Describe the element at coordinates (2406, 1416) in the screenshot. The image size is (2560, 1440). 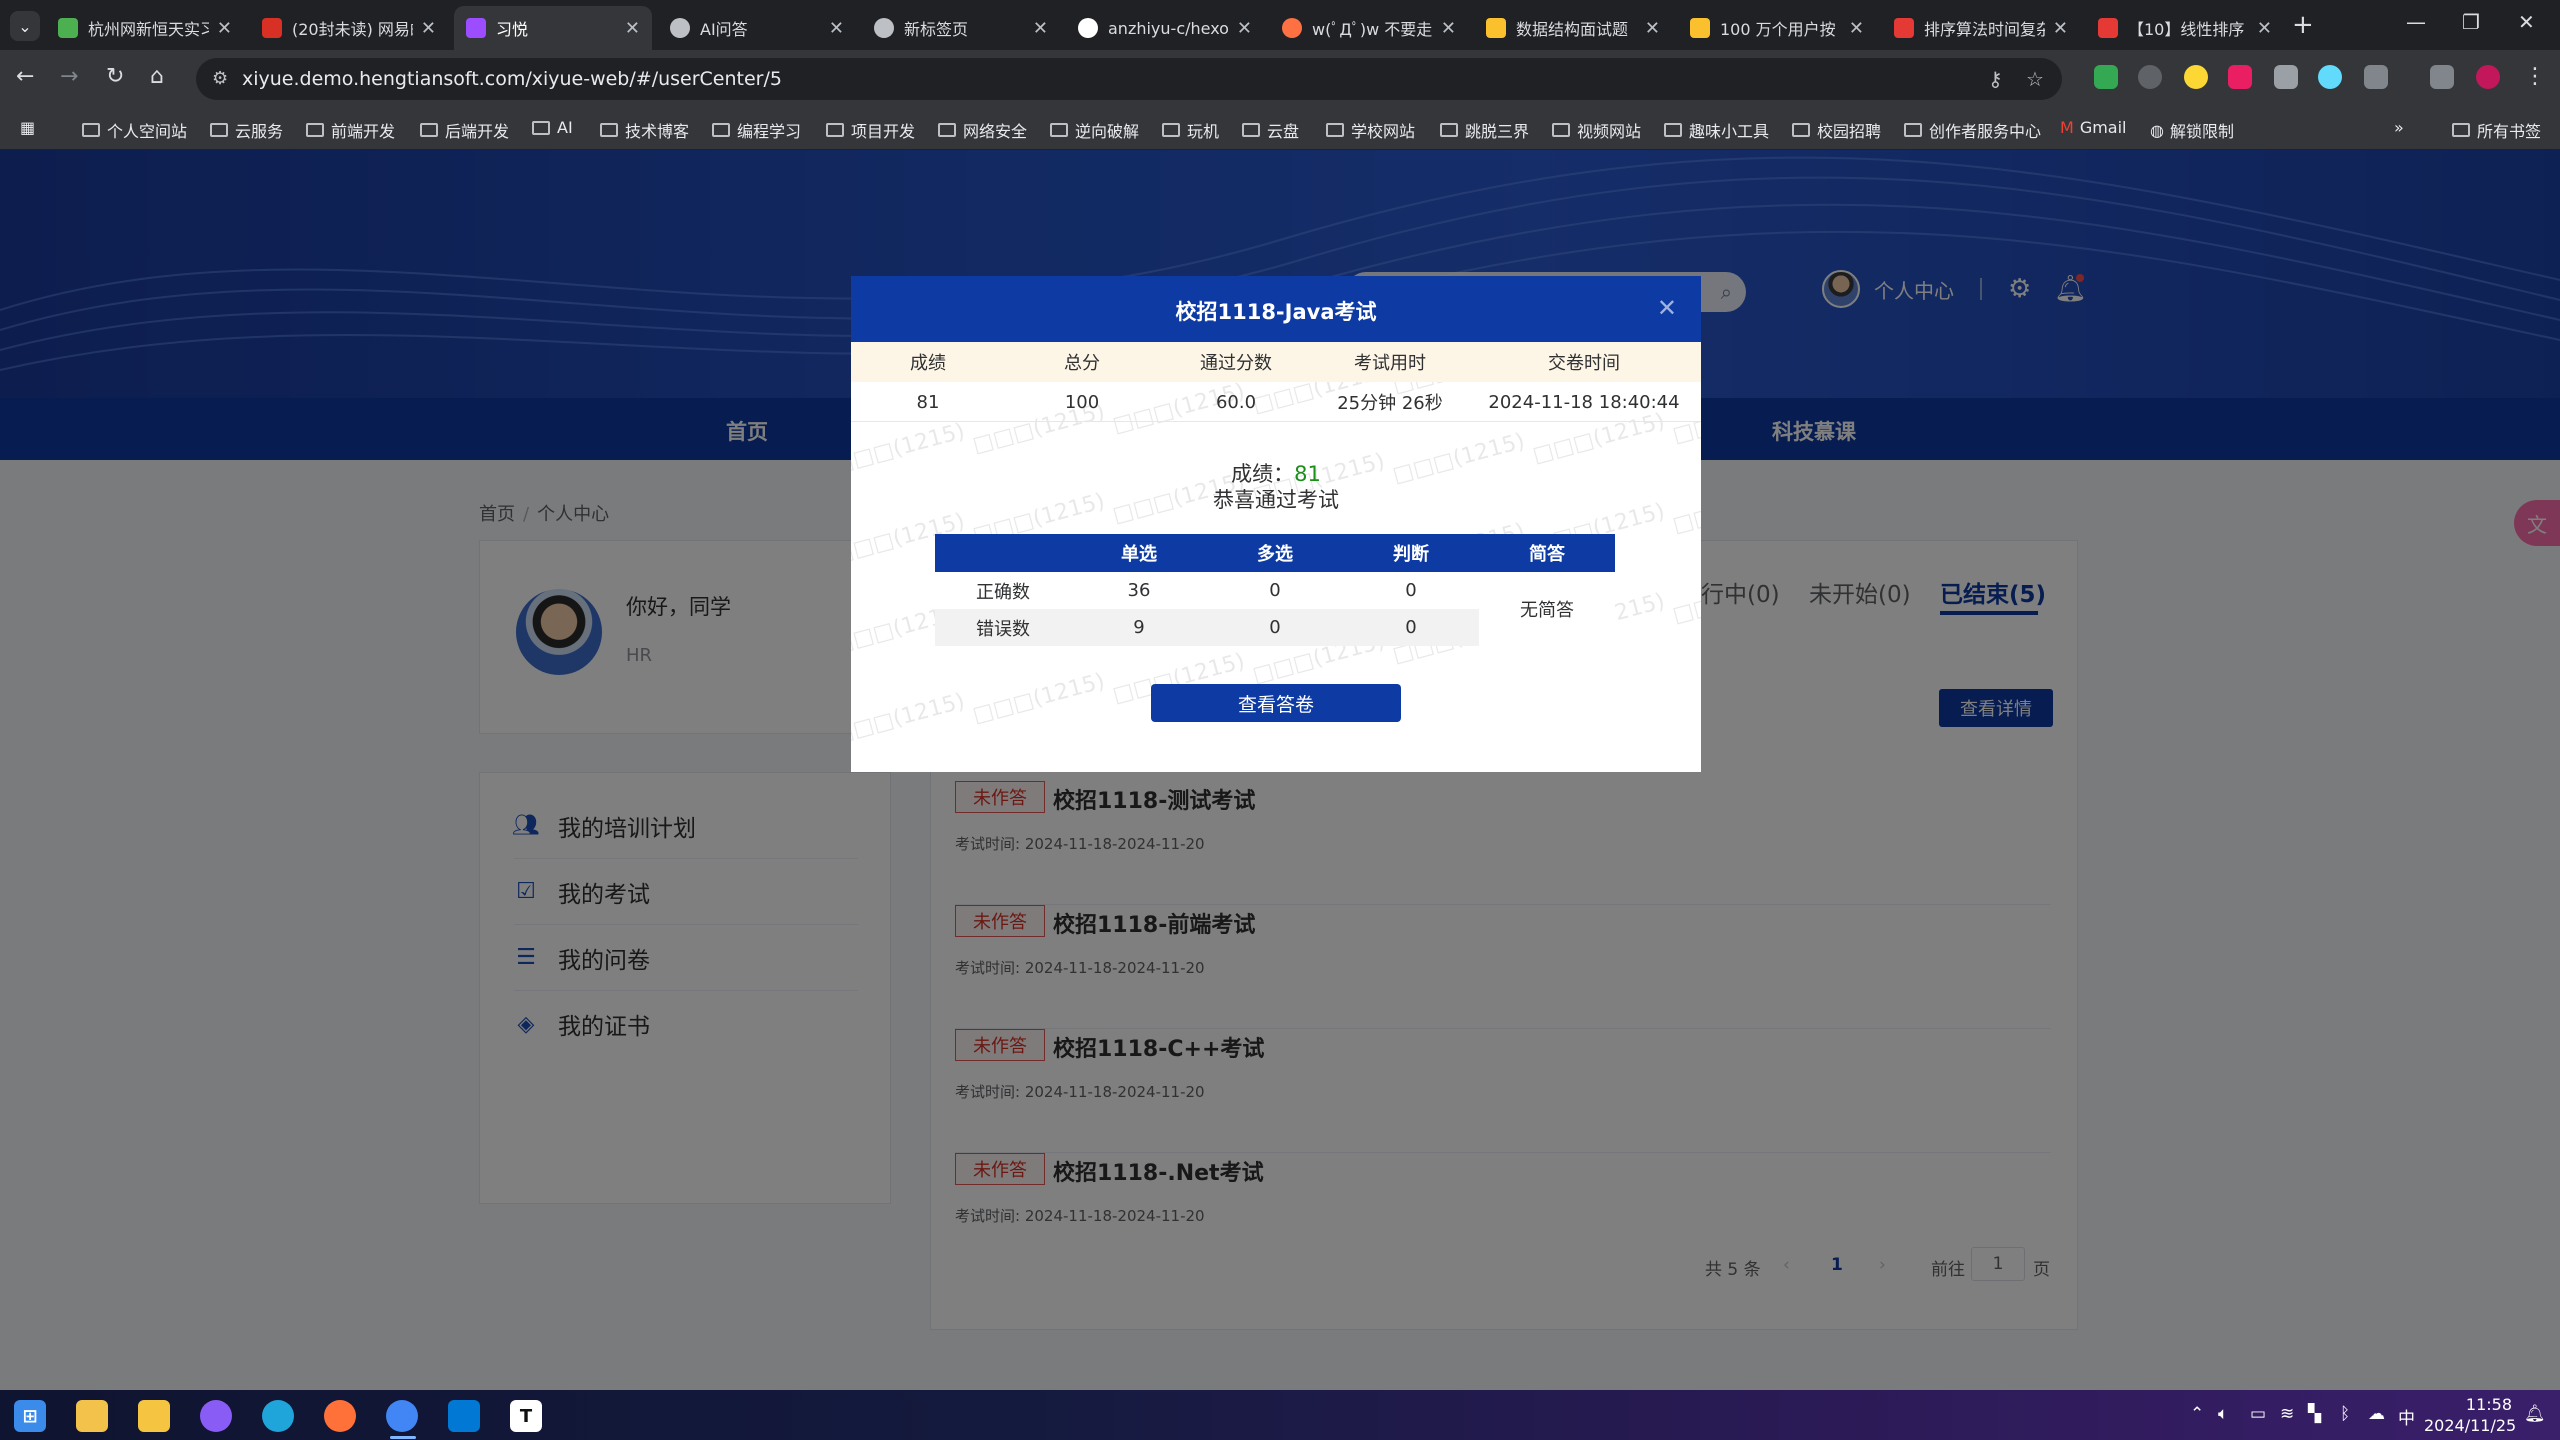
I see `input-method-indicator: 中` at that location.